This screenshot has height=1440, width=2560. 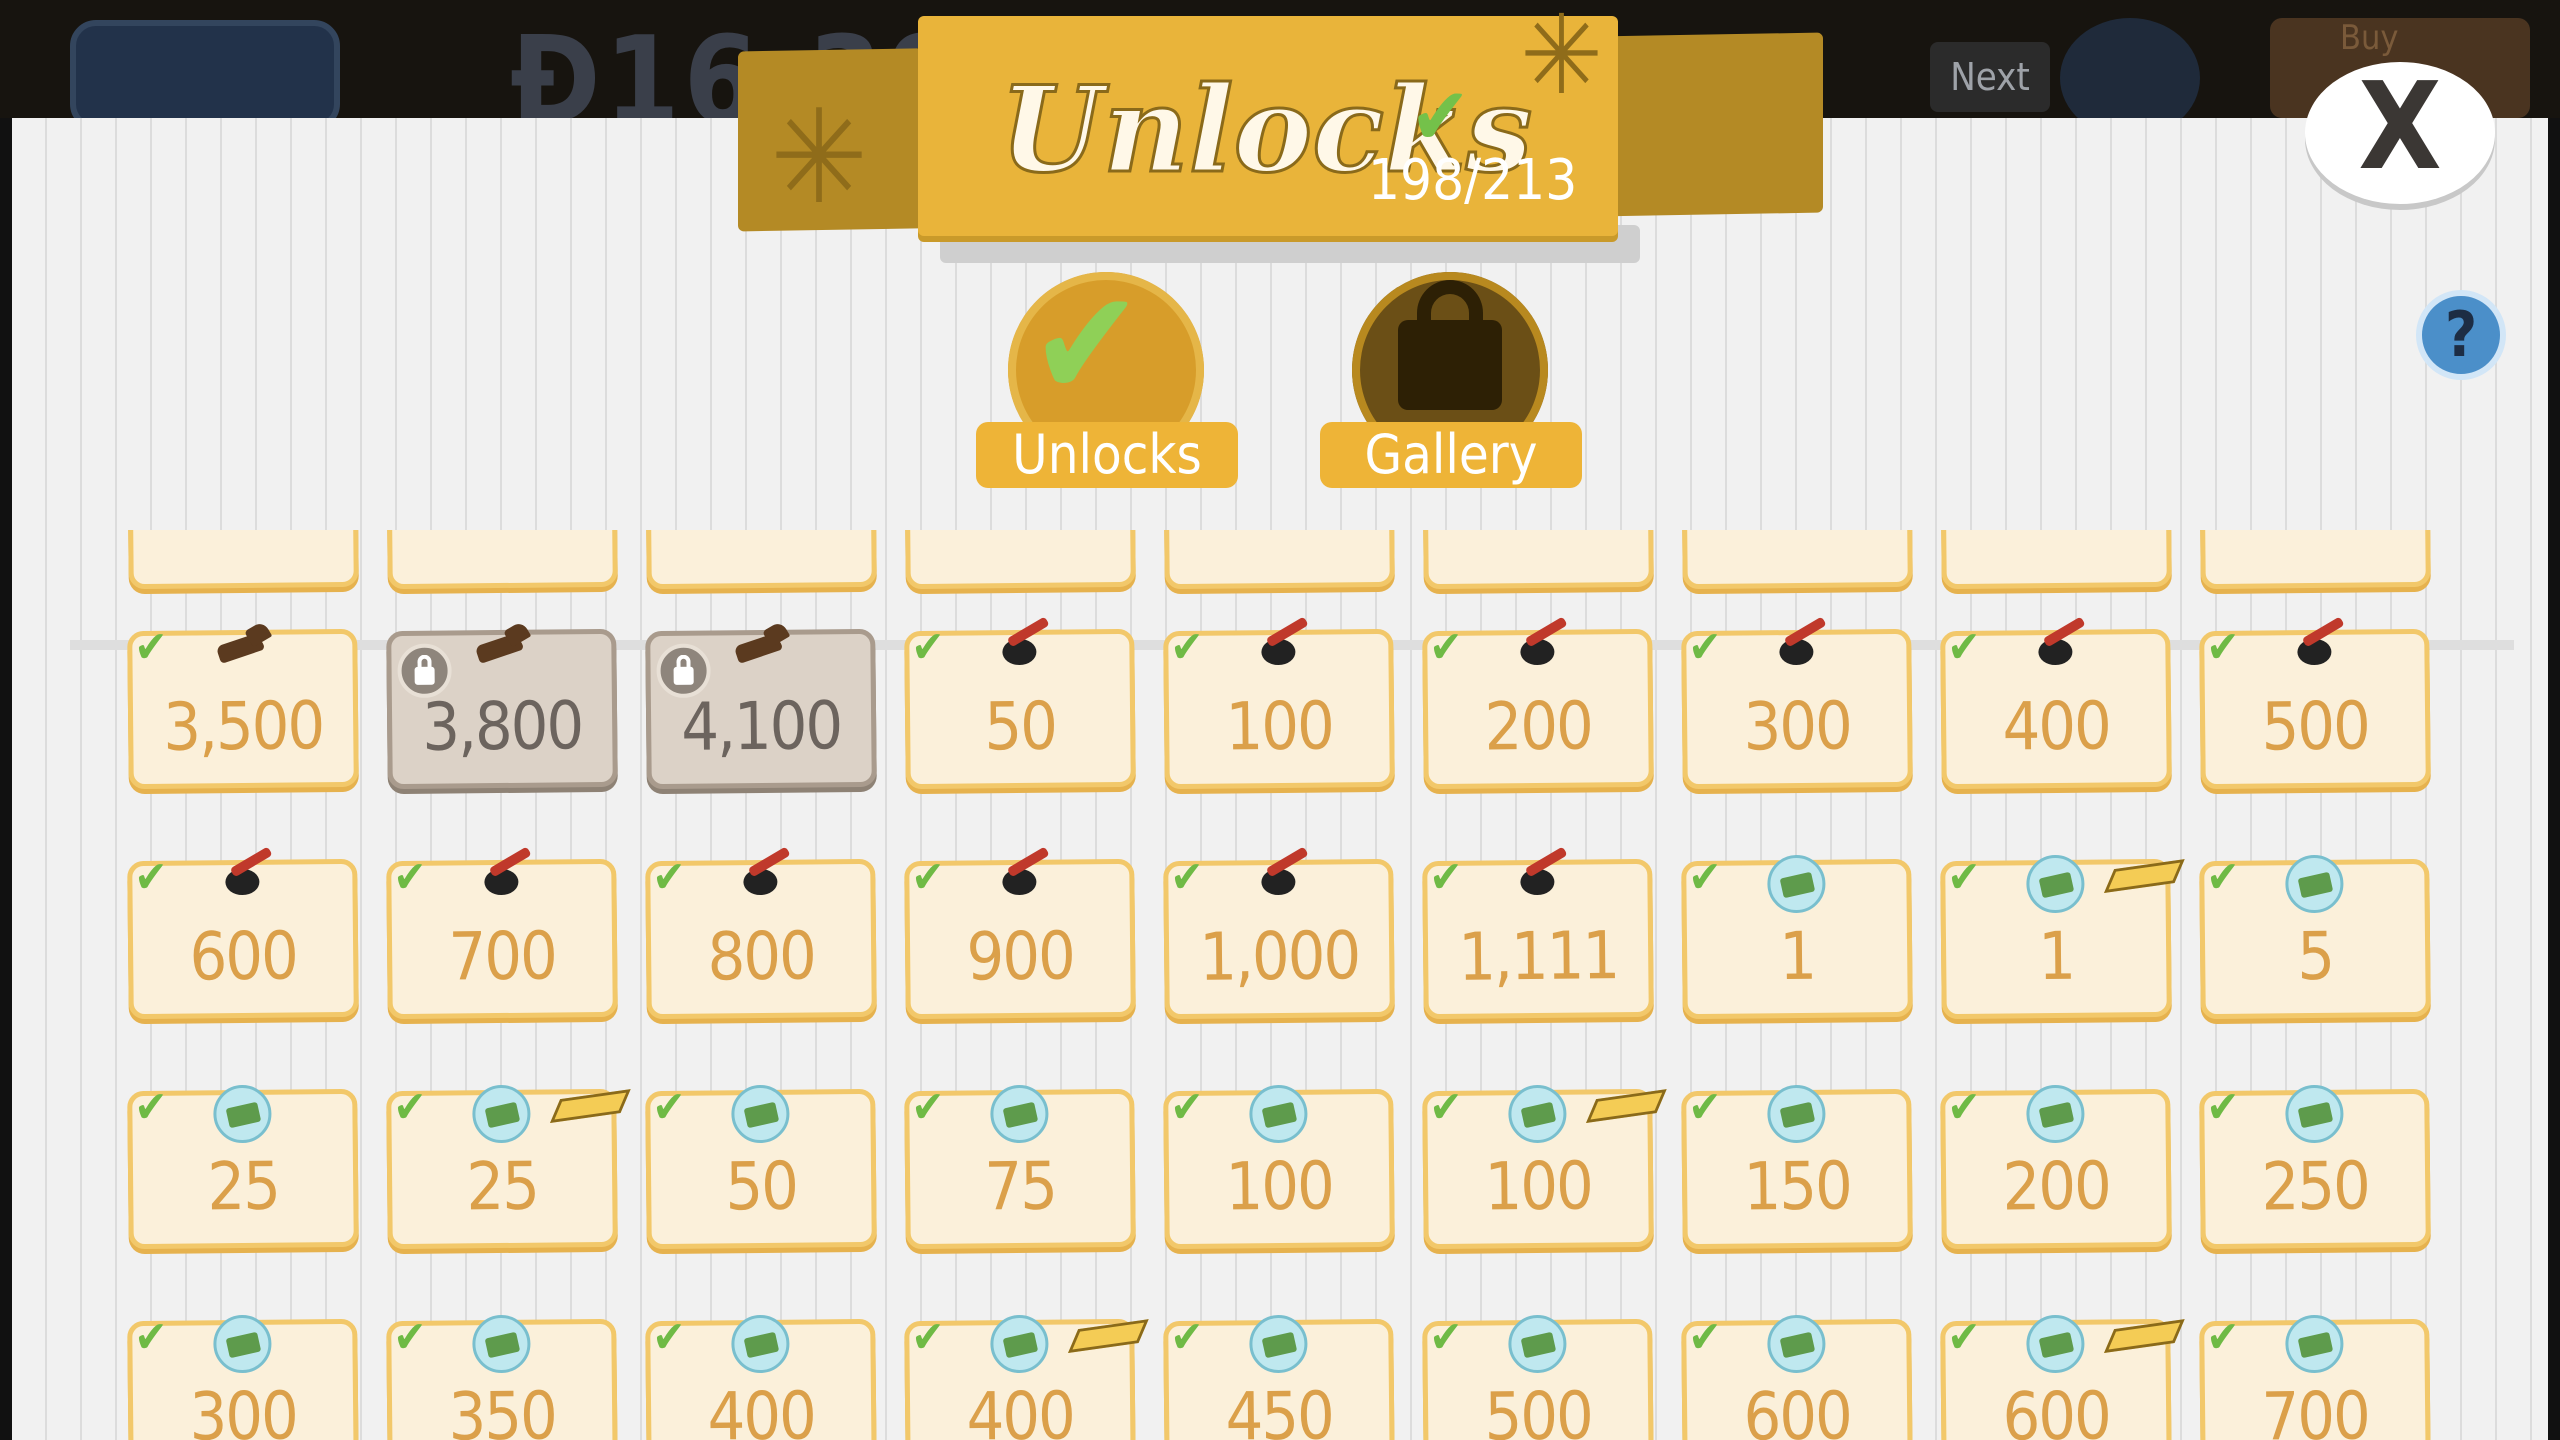 What do you see at coordinates (2461, 335) in the screenshot?
I see `help-button: ?` at bounding box center [2461, 335].